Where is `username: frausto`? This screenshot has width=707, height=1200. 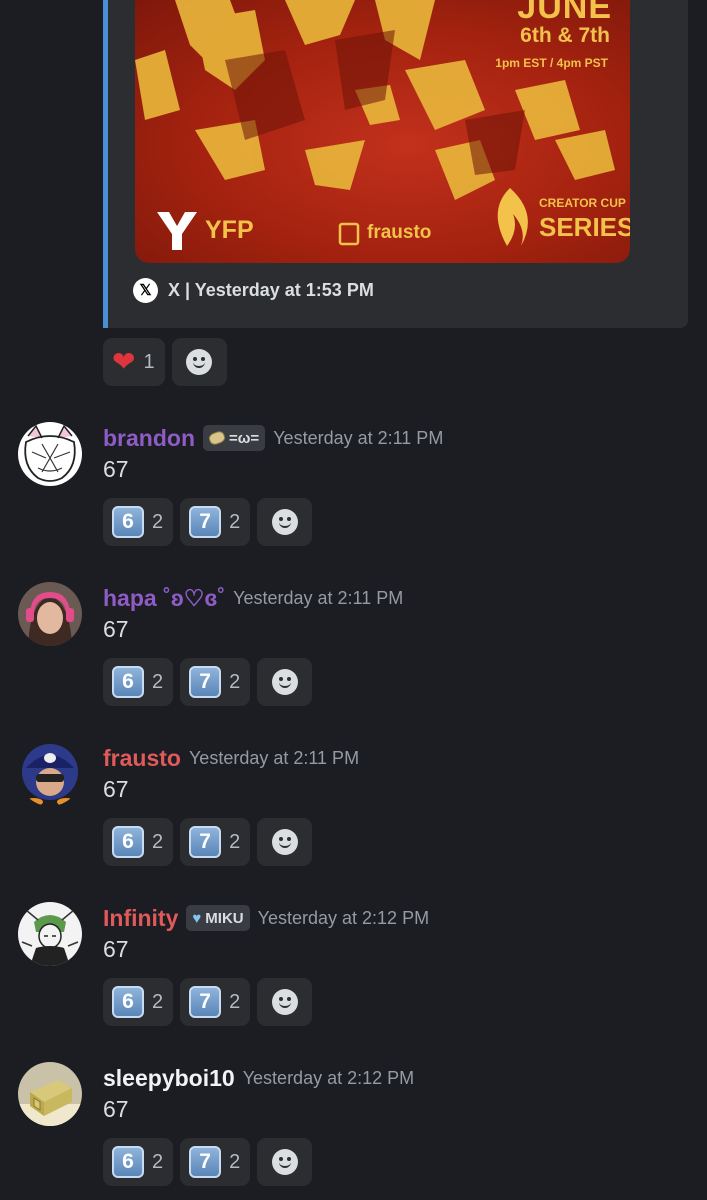
username: frausto is located at coordinates (142, 758).